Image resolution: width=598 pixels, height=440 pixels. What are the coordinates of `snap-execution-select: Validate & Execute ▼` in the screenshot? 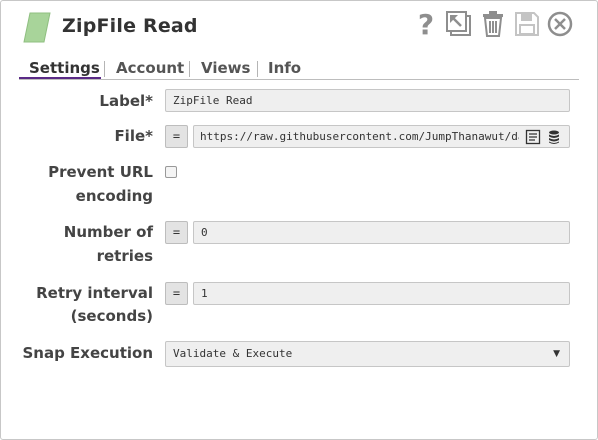 It's located at (367, 354).